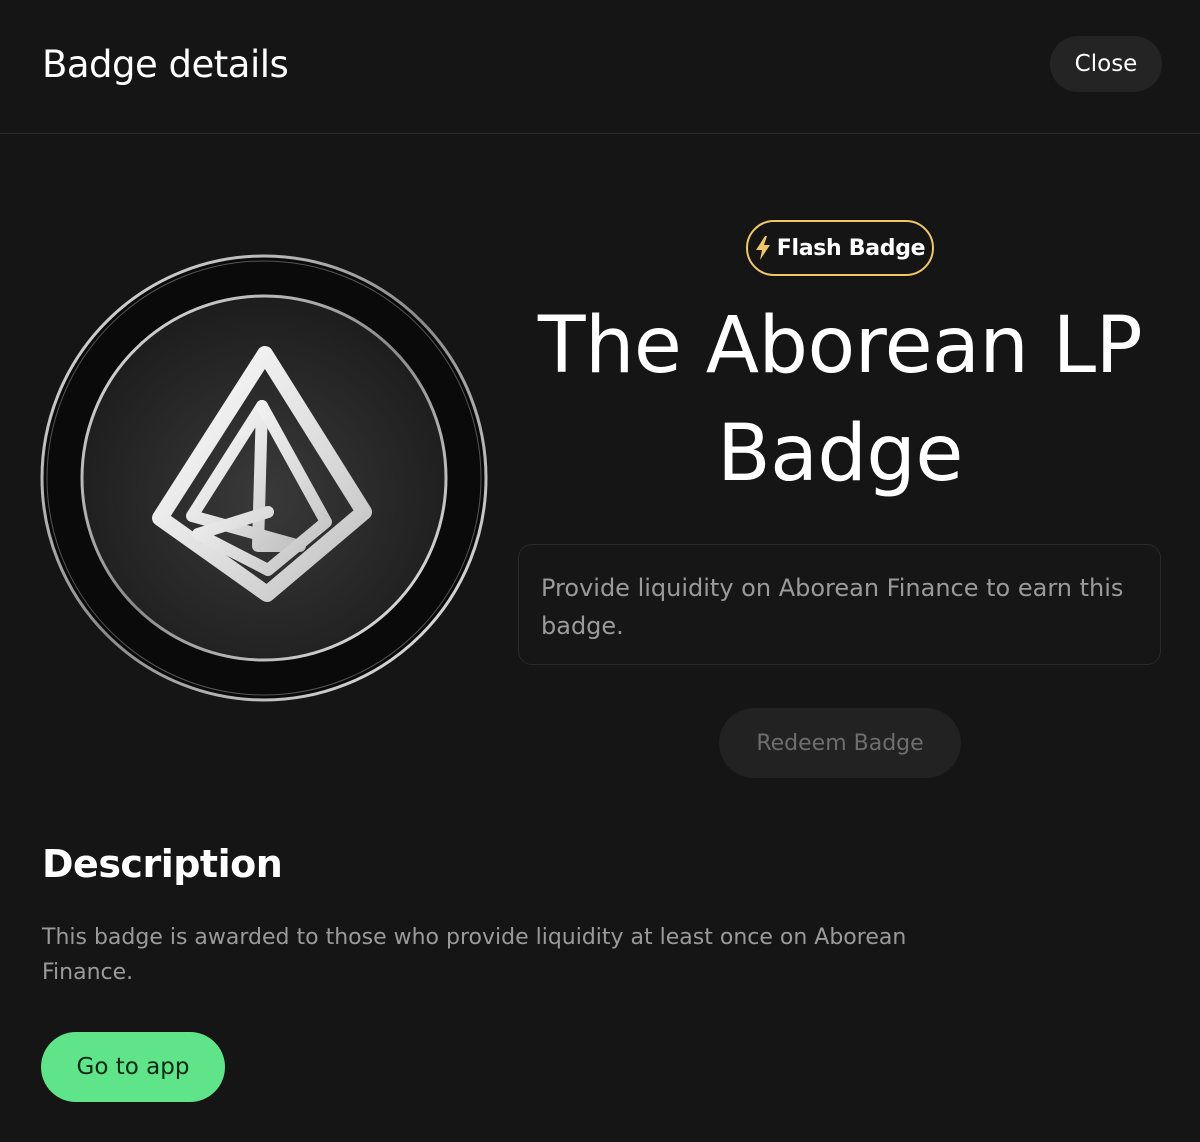 Image resolution: width=1200 pixels, height=1142 pixels. Describe the element at coordinates (840, 743) in the screenshot. I see `redeem-badge-button: Redeem Badge` at that location.